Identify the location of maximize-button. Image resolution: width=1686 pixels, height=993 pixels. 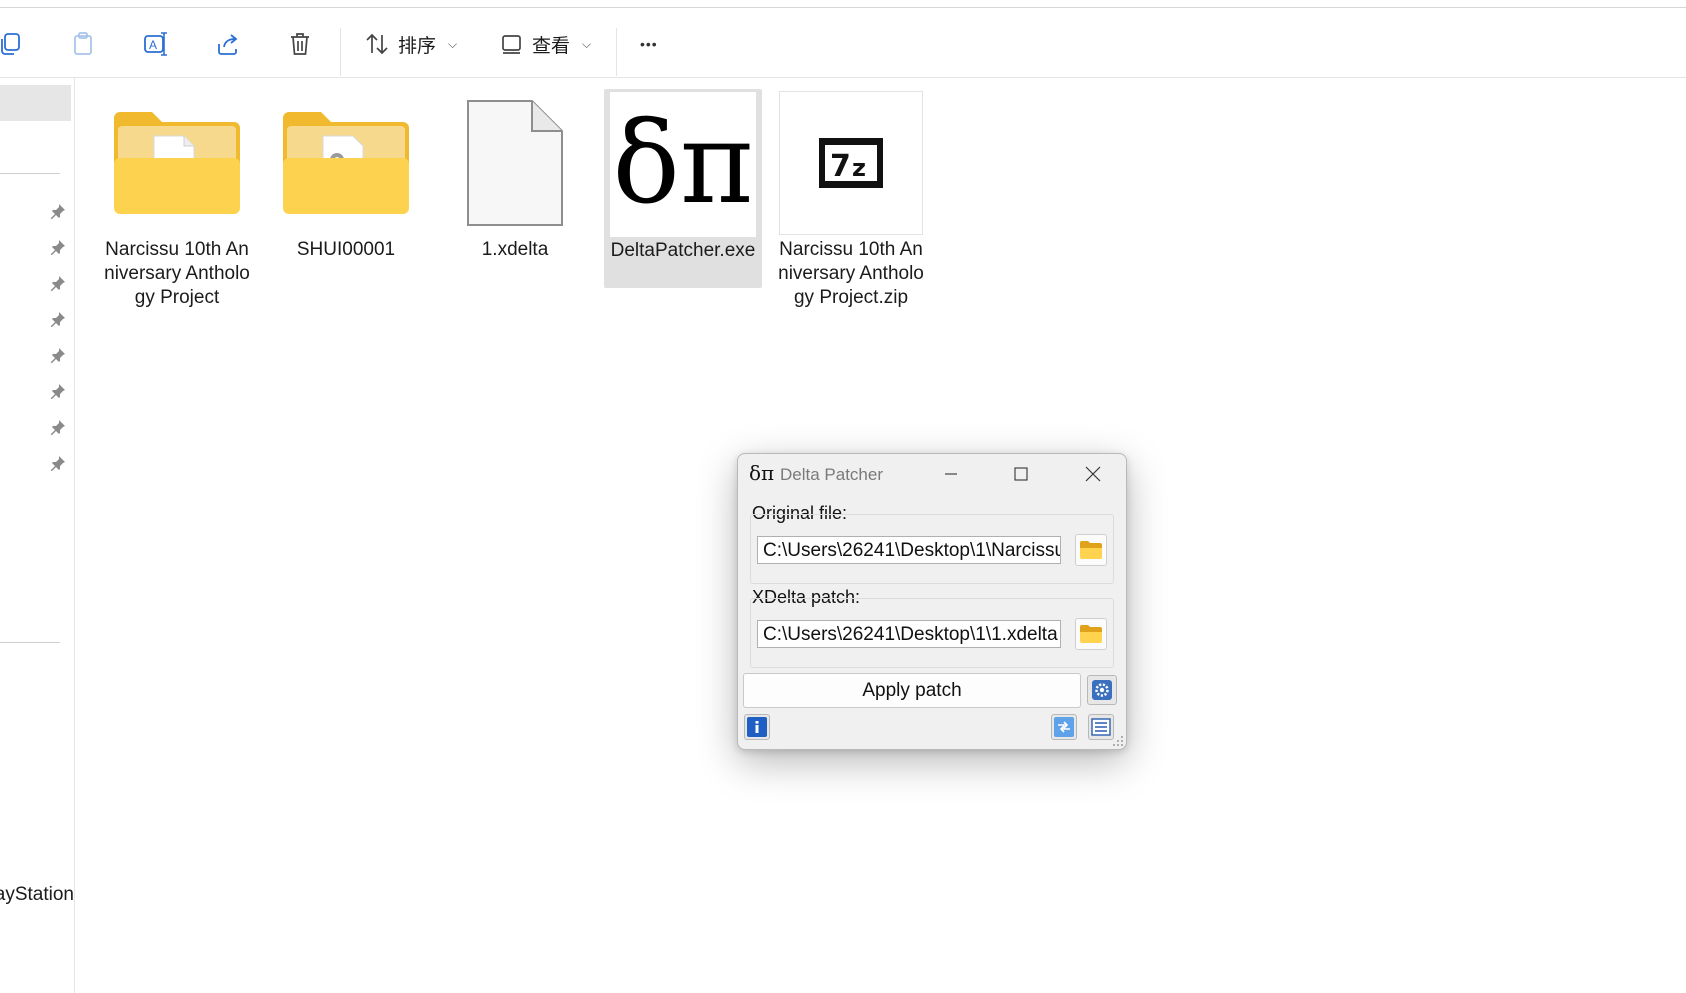
(1021, 474).